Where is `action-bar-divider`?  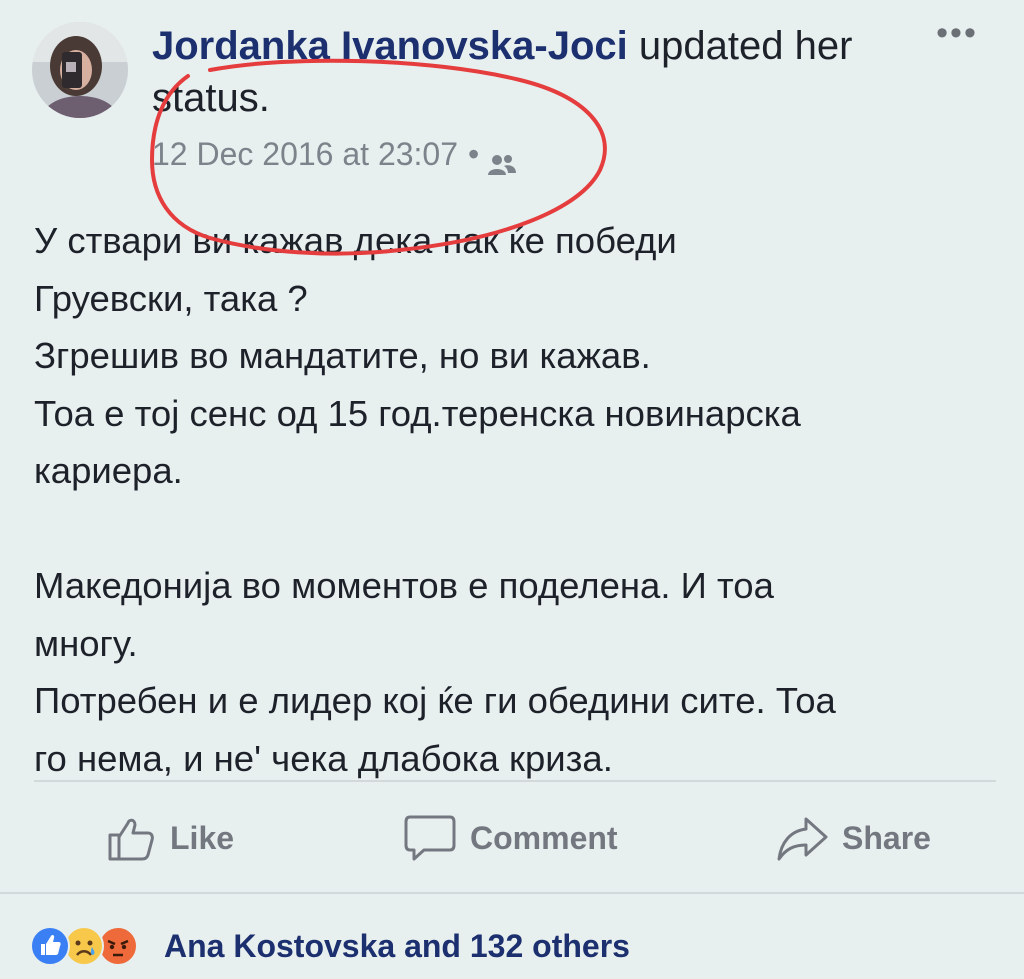 action-bar-divider is located at coordinates (515, 781).